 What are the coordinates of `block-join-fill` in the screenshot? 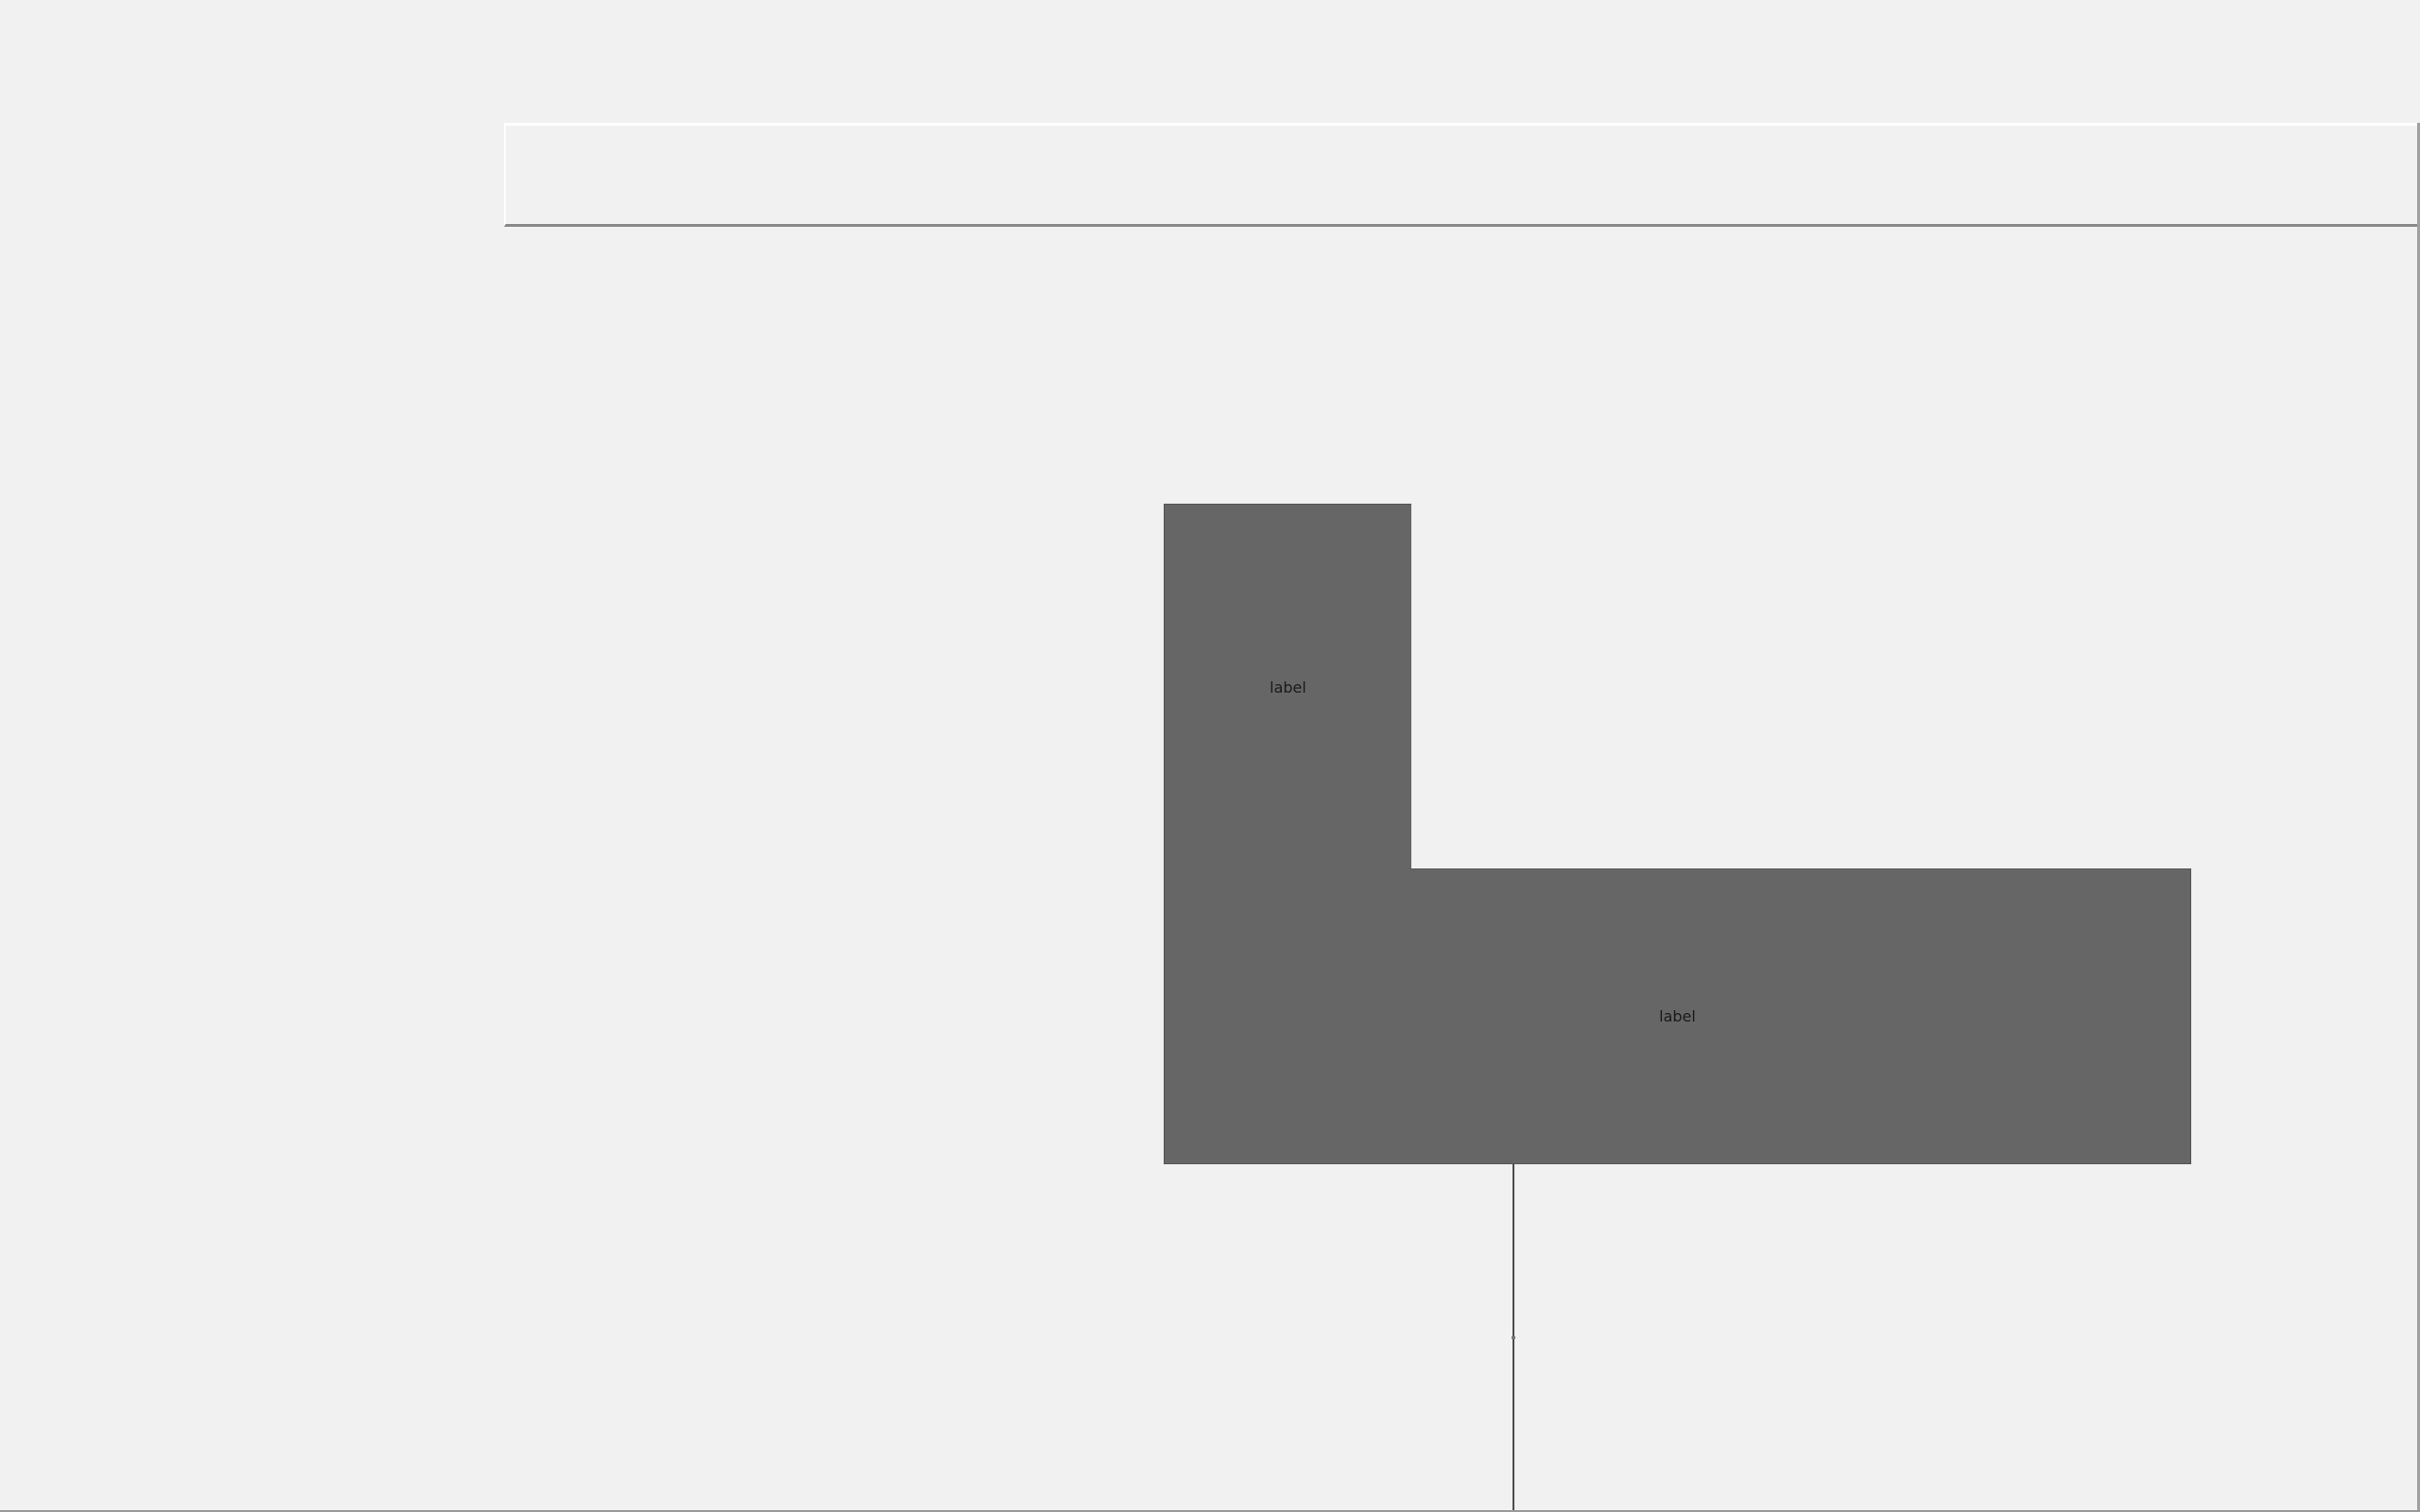 It's located at (1288, 868).